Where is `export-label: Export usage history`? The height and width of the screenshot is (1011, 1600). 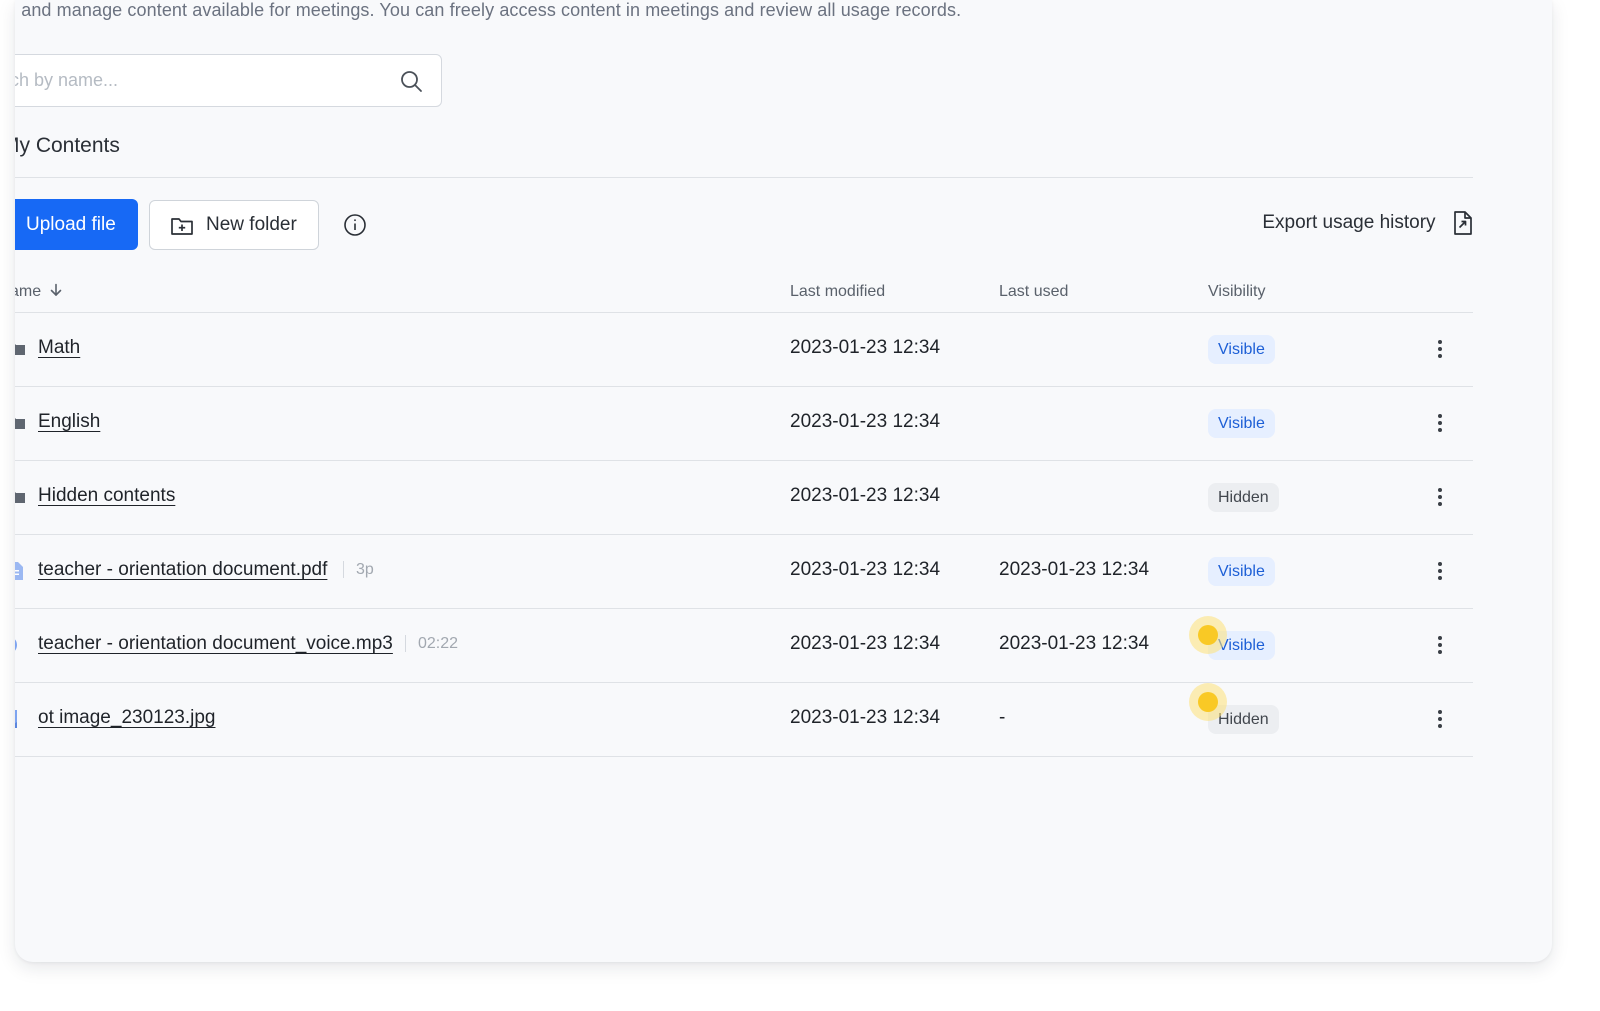
export-label: Export usage history is located at coordinates (1349, 222).